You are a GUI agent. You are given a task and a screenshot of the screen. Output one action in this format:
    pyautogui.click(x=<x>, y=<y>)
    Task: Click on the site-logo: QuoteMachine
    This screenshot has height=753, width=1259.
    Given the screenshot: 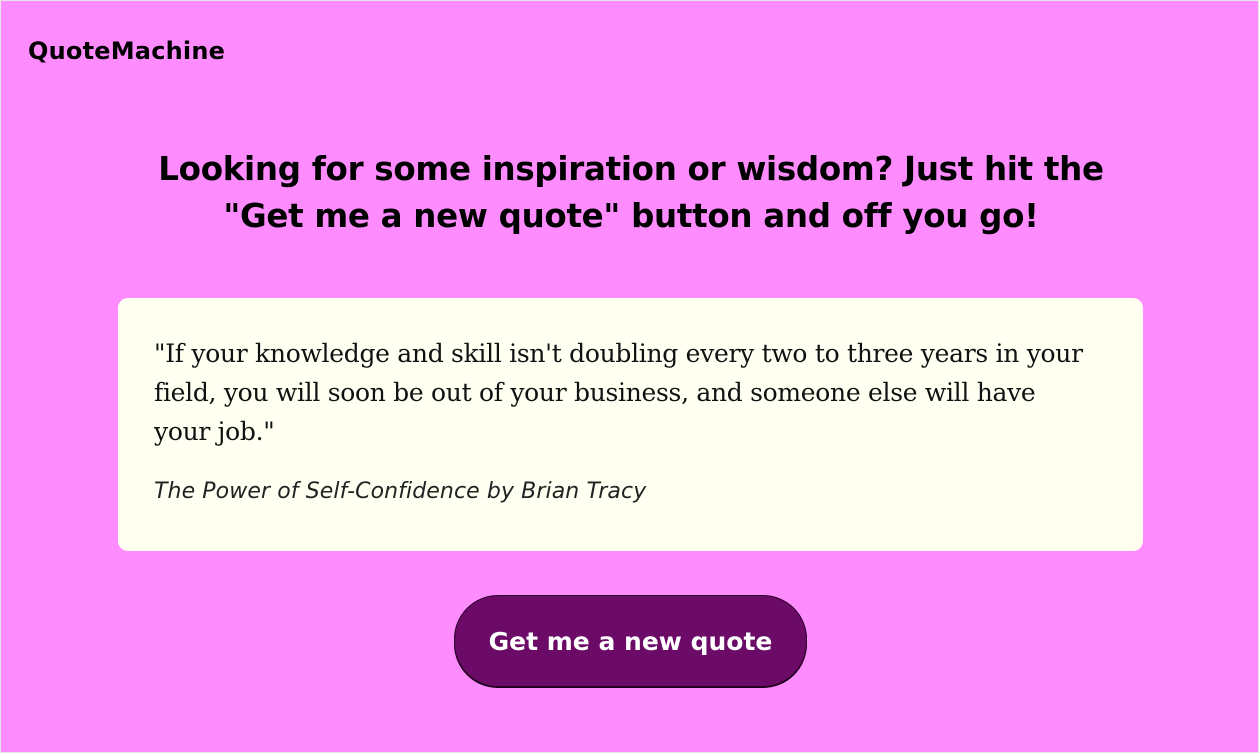 What is the action you would take?
    pyautogui.click(x=126, y=51)
    